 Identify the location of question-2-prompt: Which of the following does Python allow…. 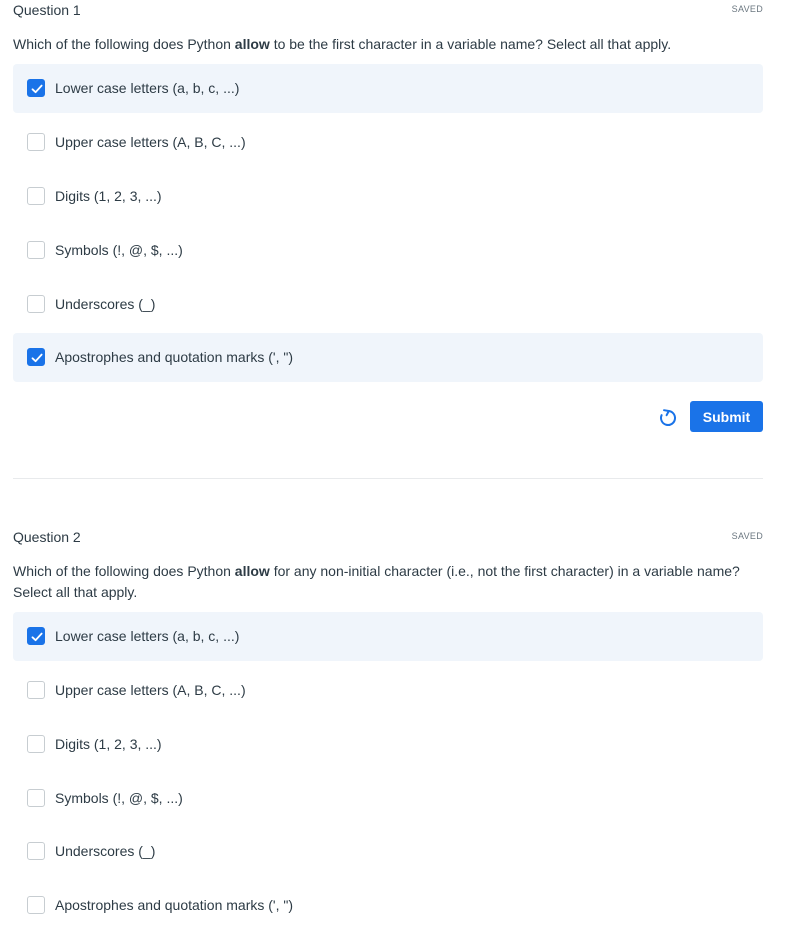
(380, 582).